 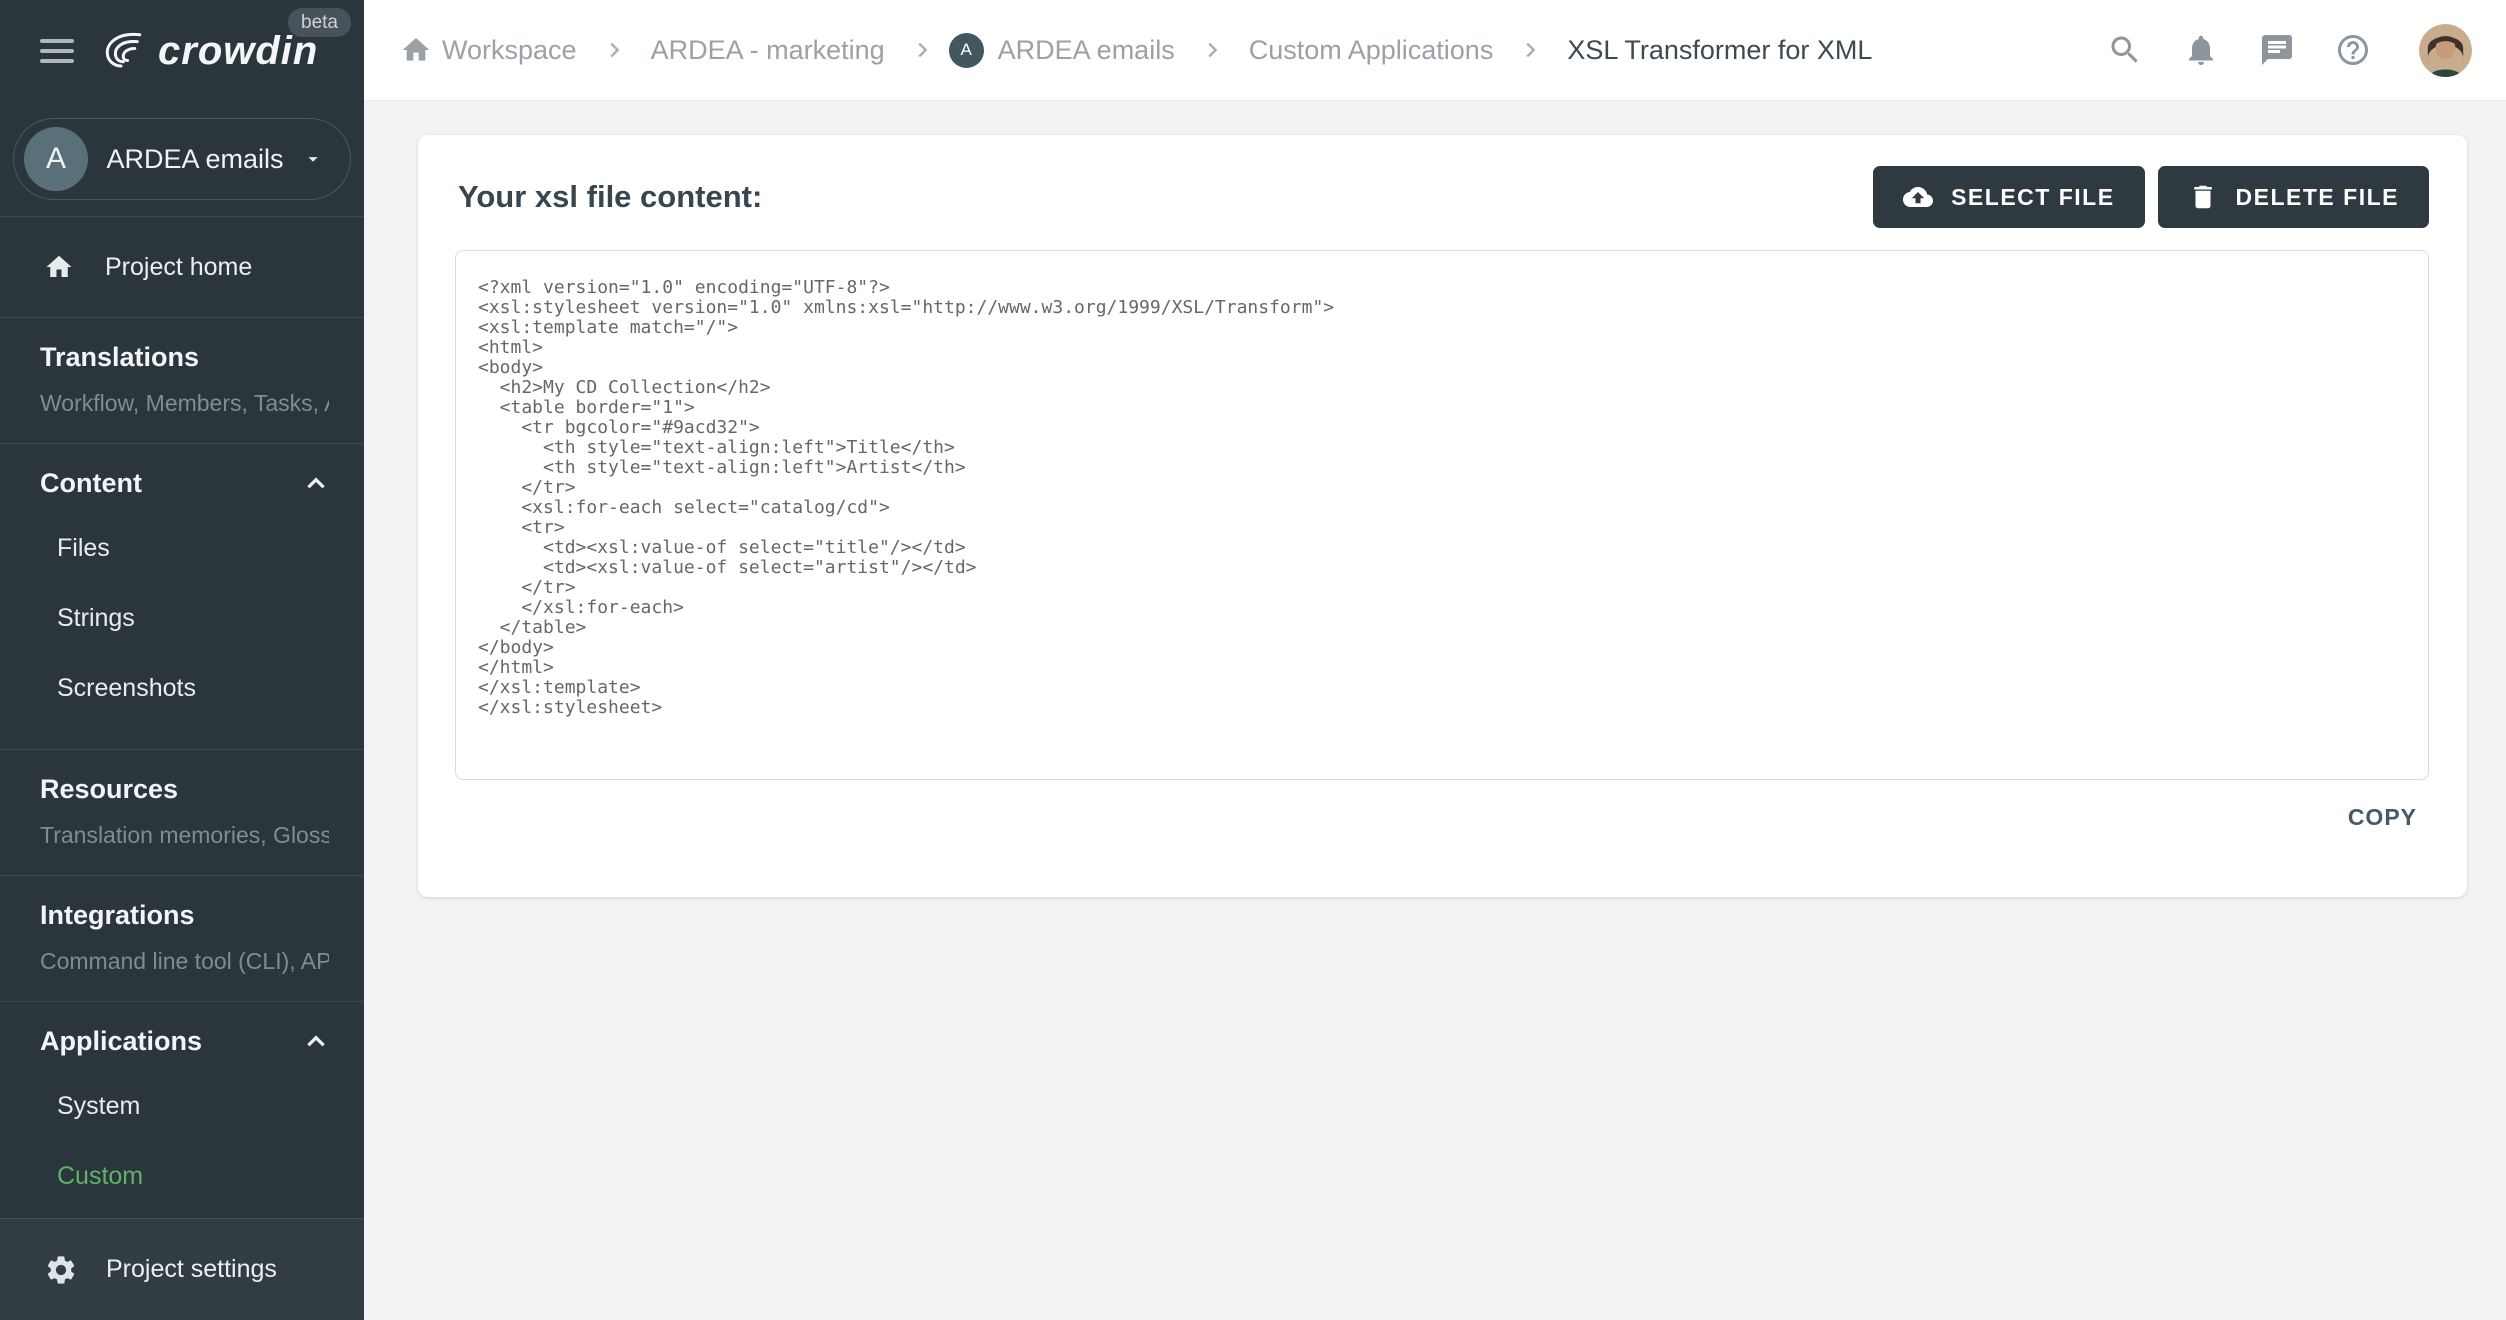 What do you see at coordinates (2317, 196) in the screenshot?
I see `delete-file-label: DELETE FILE` at bounding box center [2317, 196].